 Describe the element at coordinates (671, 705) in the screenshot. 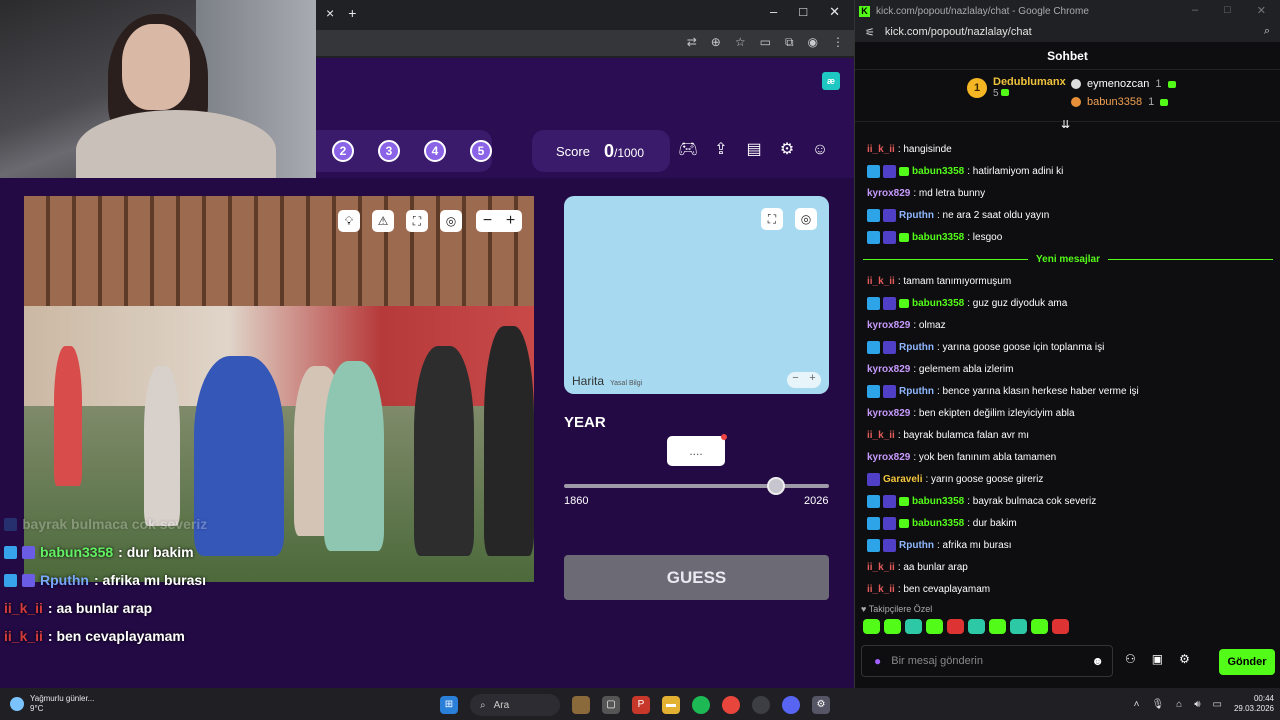

I see `file-explorer-icon: ▬` at that location.